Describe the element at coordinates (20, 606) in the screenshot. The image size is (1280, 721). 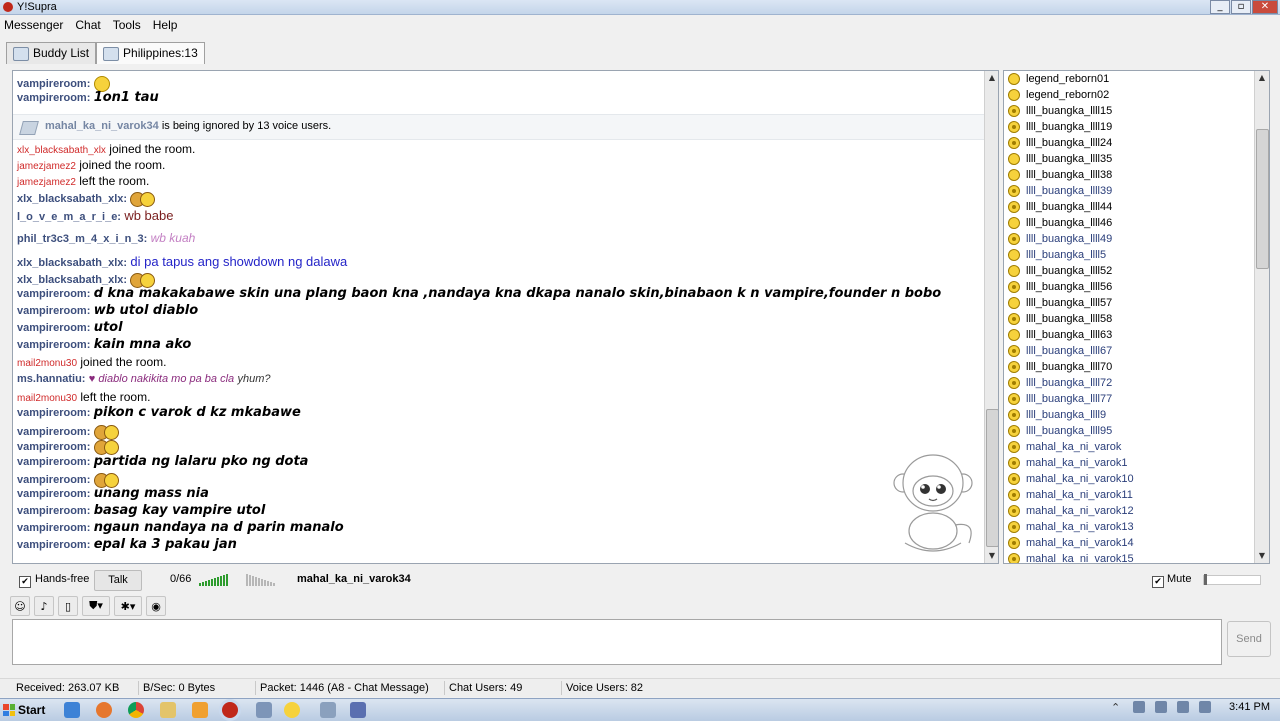
I see `emoticon-icon: ☺` at that location.